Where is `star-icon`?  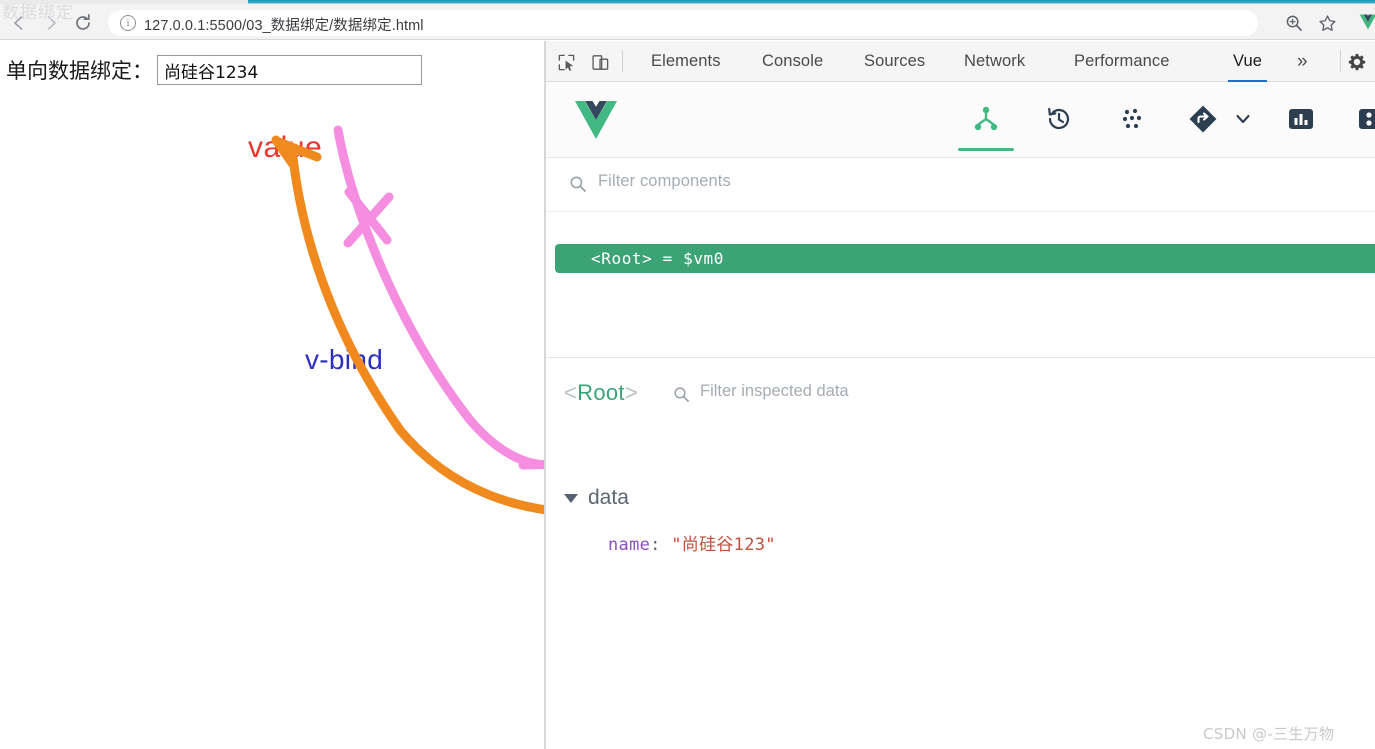 star-icon is located at coordinates (1327, 23).